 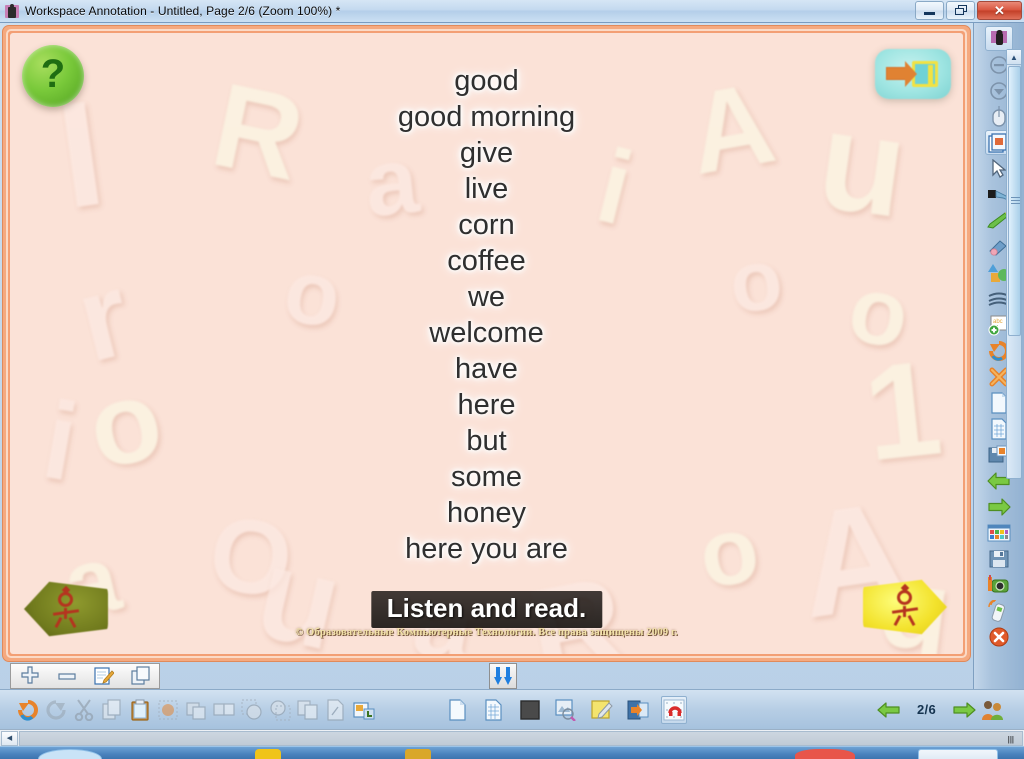 I want to click on magnet-tool-icon, so click(x=674, y=710).